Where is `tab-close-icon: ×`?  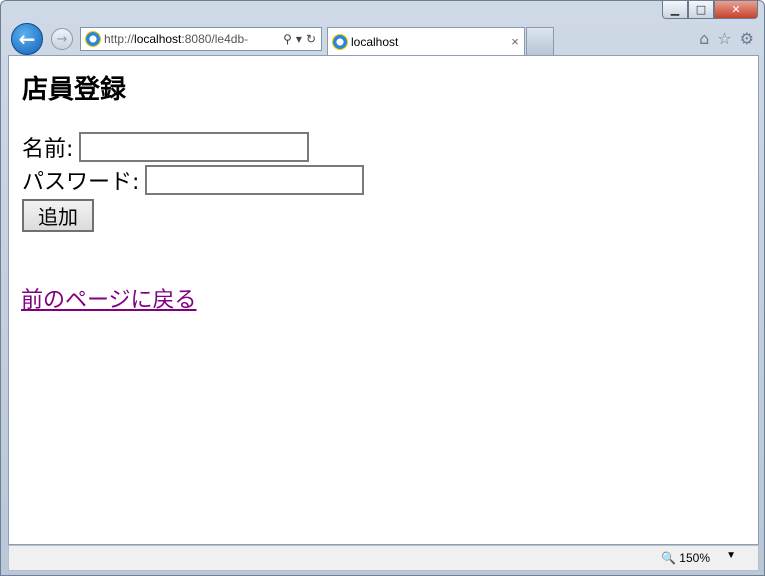
tab-close-icon: × is located at coordinates (515, 41).